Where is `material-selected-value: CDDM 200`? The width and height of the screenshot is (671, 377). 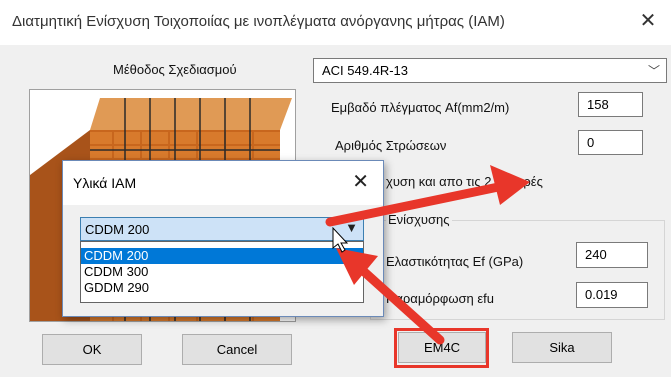 material-selected-value: CDDM 200 is located at coordinates (117, 229).